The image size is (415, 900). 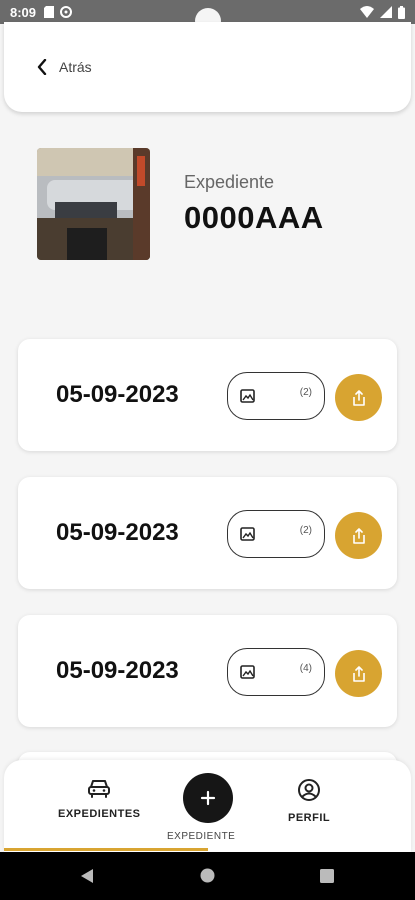 I want to click on back-label: Atrás, so click(x=75, y=67).